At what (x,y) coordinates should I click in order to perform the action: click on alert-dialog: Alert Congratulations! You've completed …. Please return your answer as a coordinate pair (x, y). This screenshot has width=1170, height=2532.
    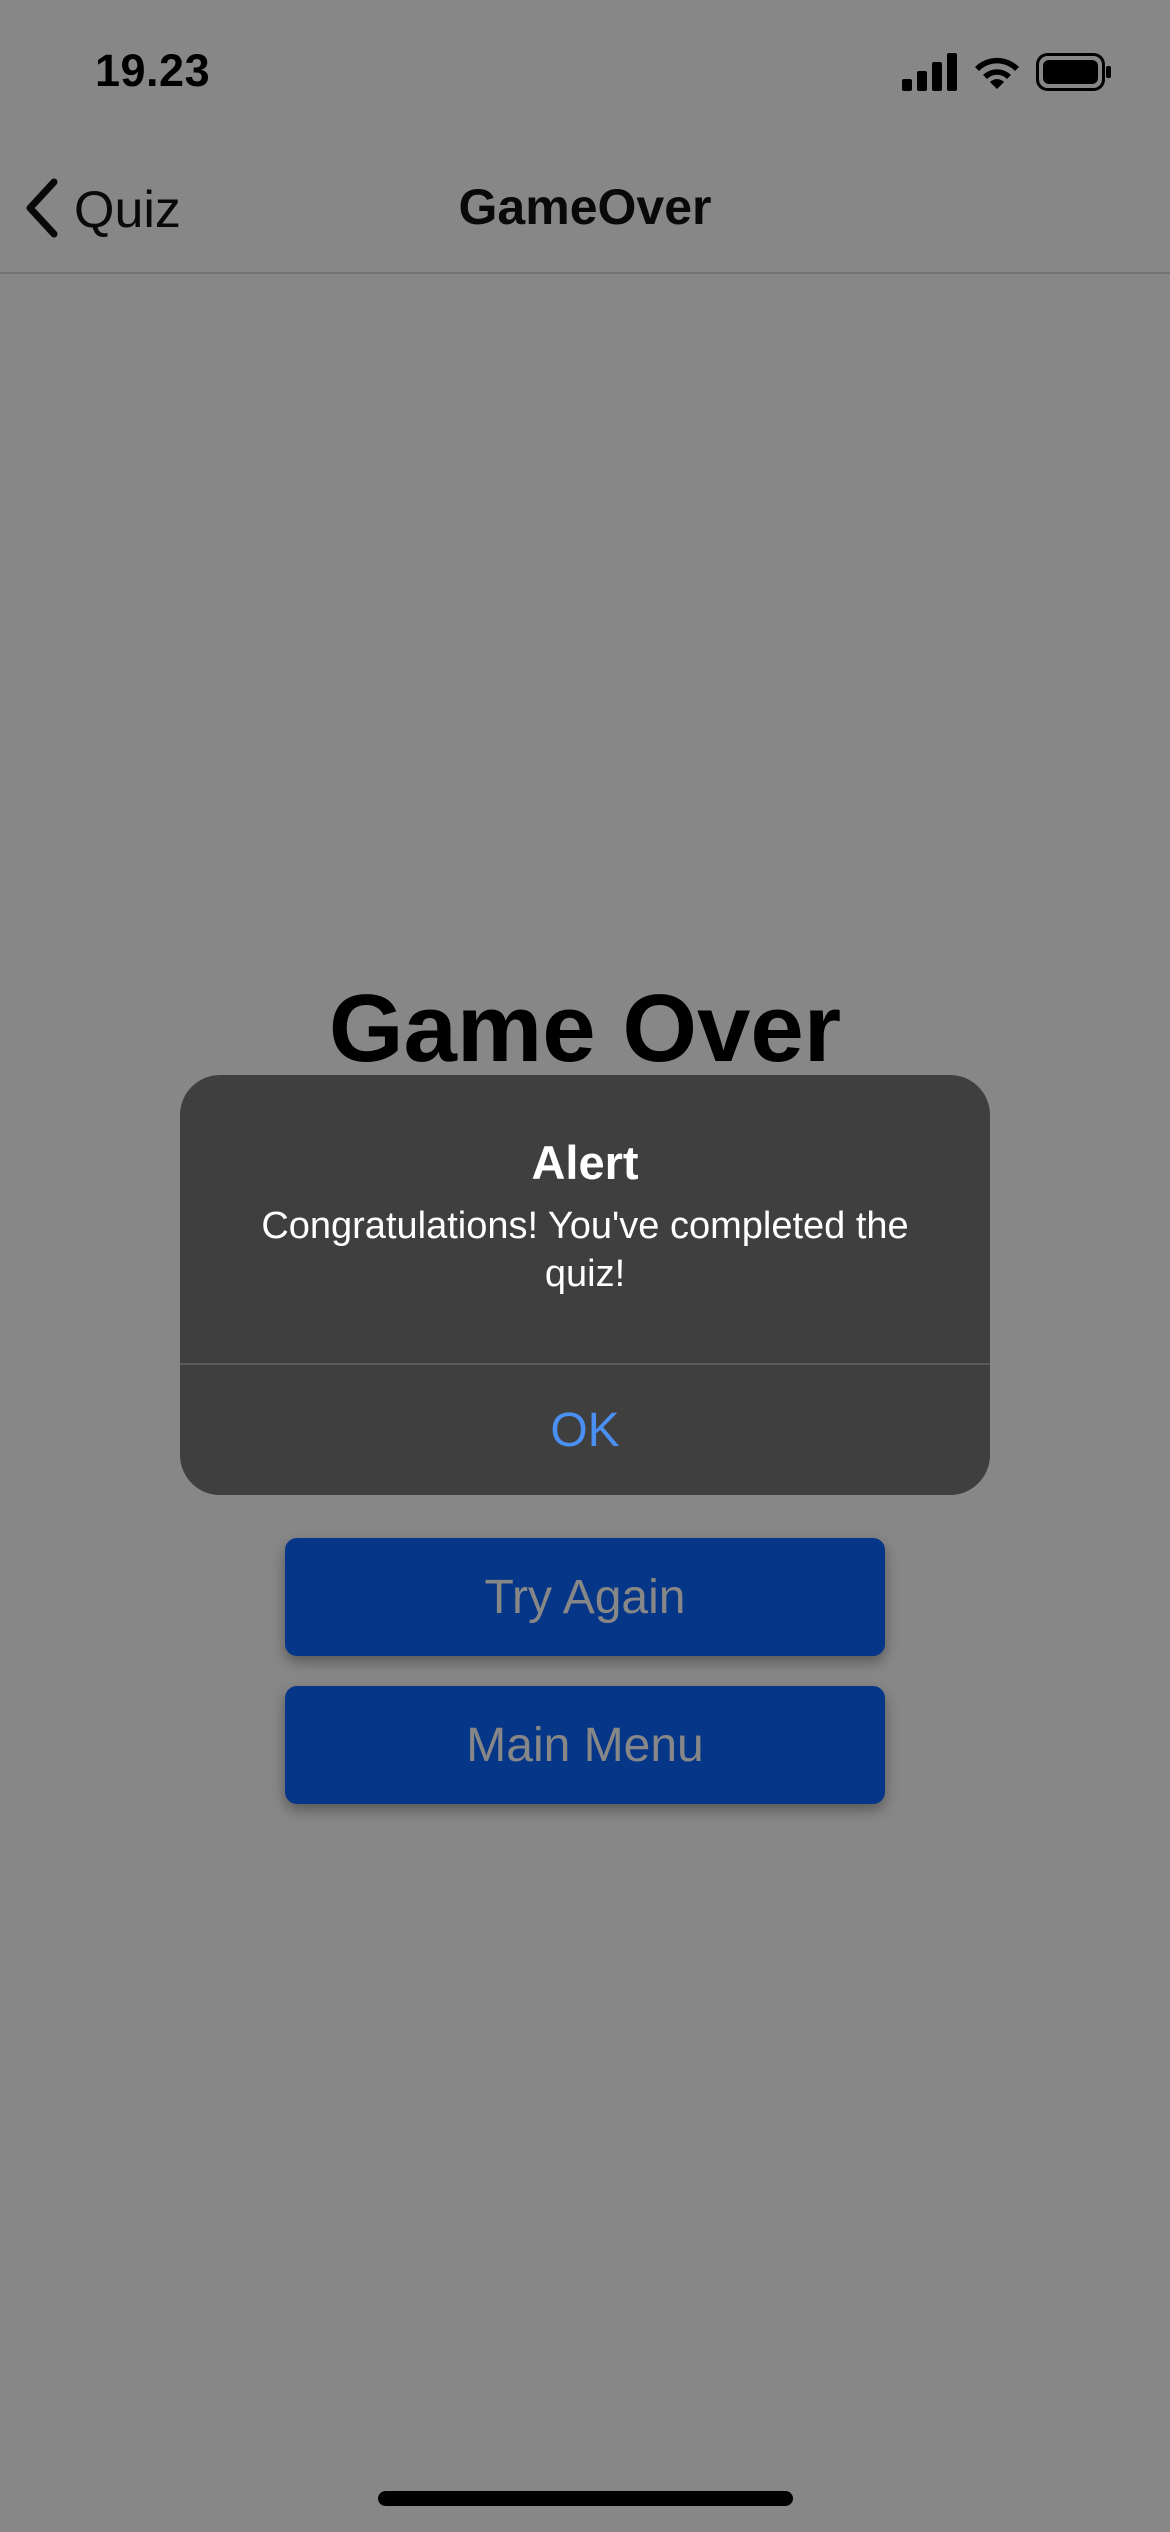
    Looking at the image, I should click on (585, 1285).